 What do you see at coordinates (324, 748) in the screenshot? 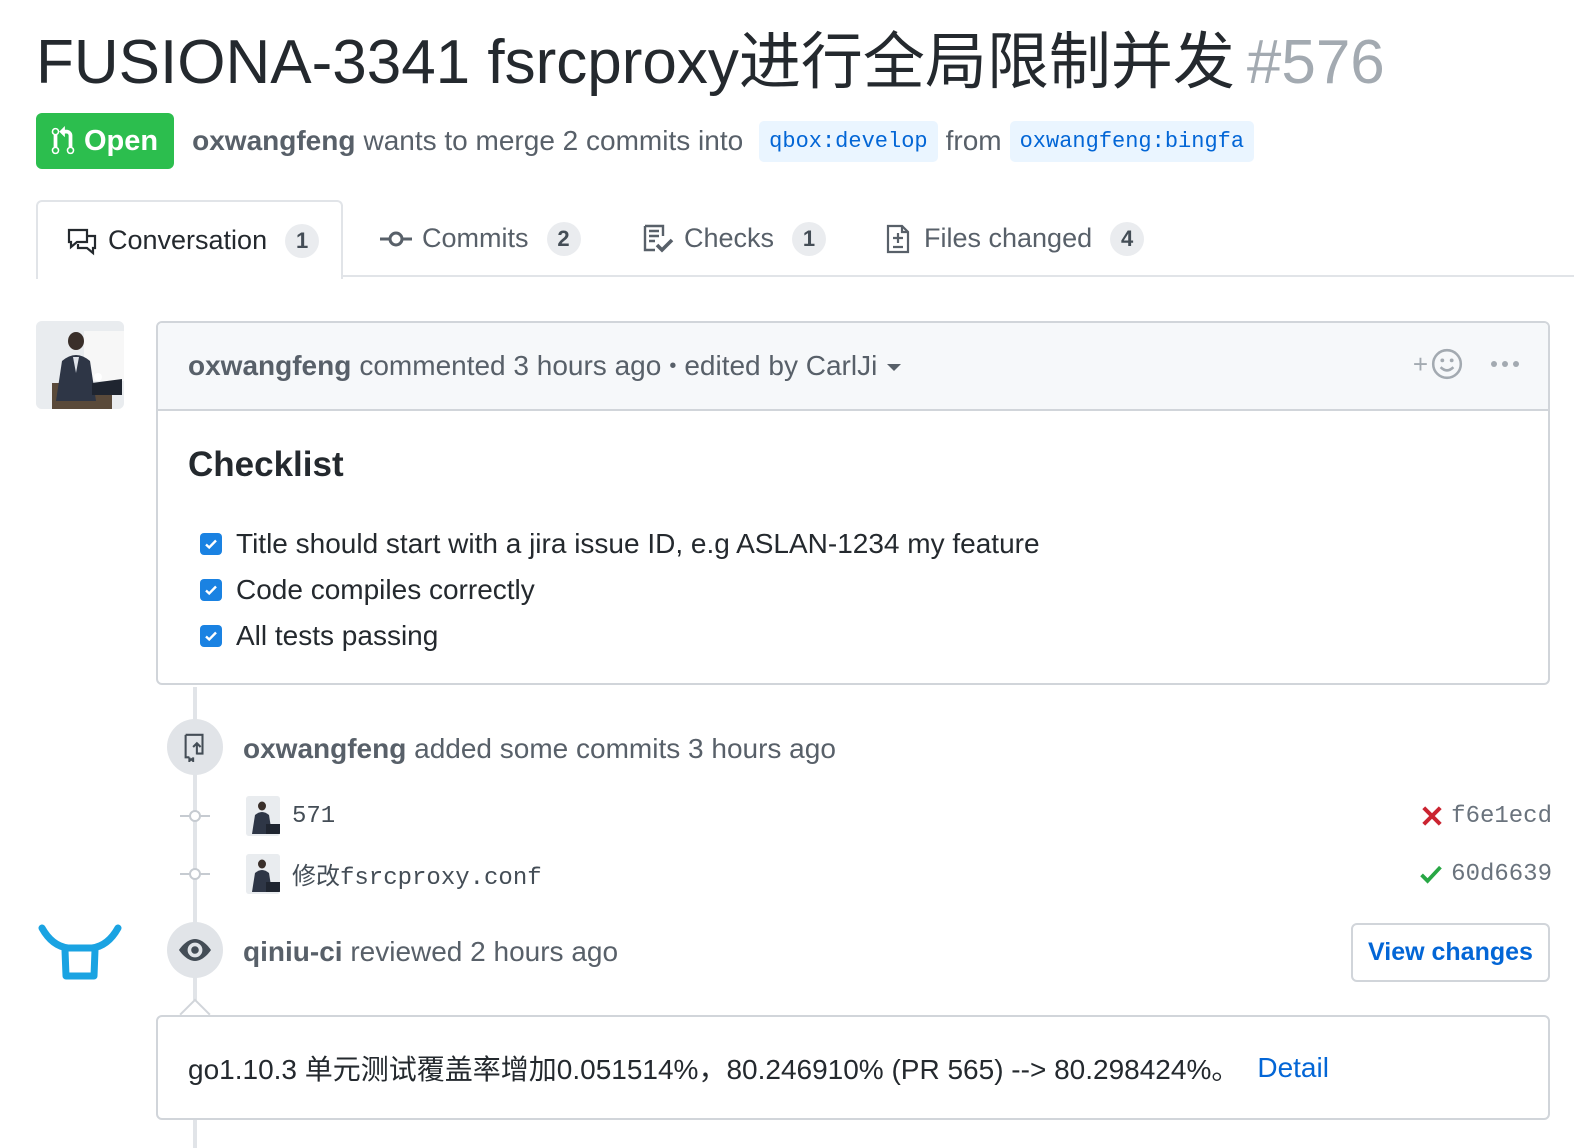
I see `commits-event-author: oxwangfeng` at bounding box center [324, 748].